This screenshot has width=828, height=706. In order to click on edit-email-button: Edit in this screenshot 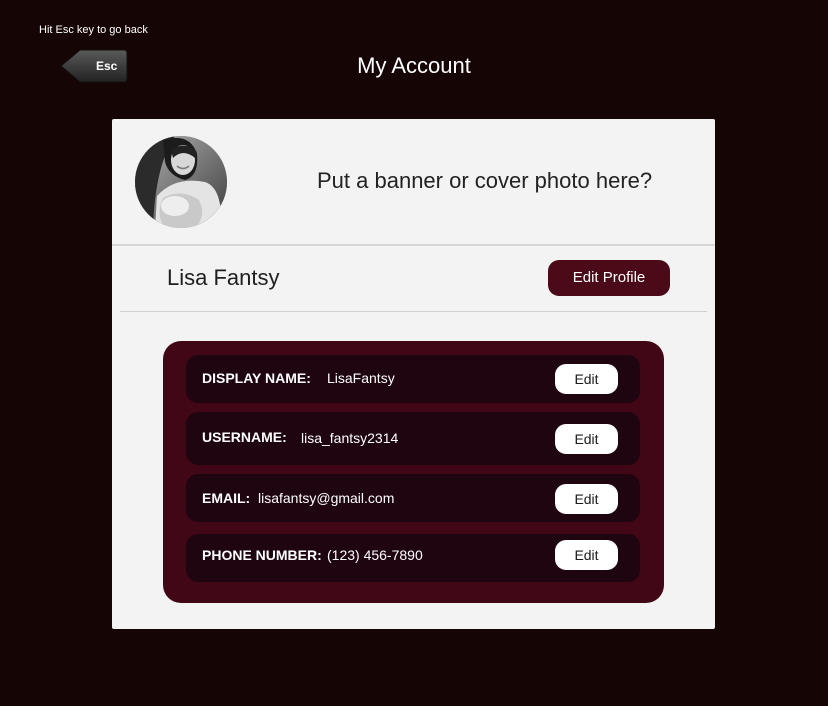, I will do `click(586, 499)`.